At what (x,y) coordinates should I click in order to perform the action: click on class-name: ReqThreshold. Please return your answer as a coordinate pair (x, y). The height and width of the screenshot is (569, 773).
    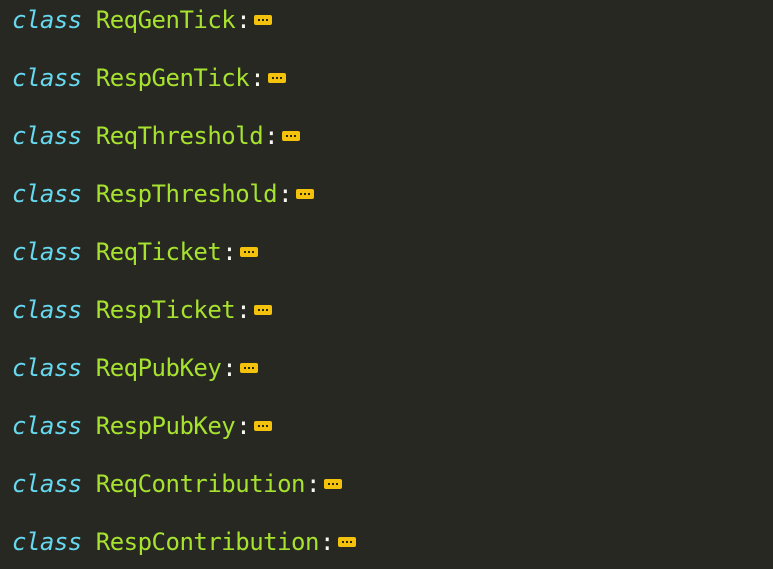
    Looking at the image, I should click on (179, 136).